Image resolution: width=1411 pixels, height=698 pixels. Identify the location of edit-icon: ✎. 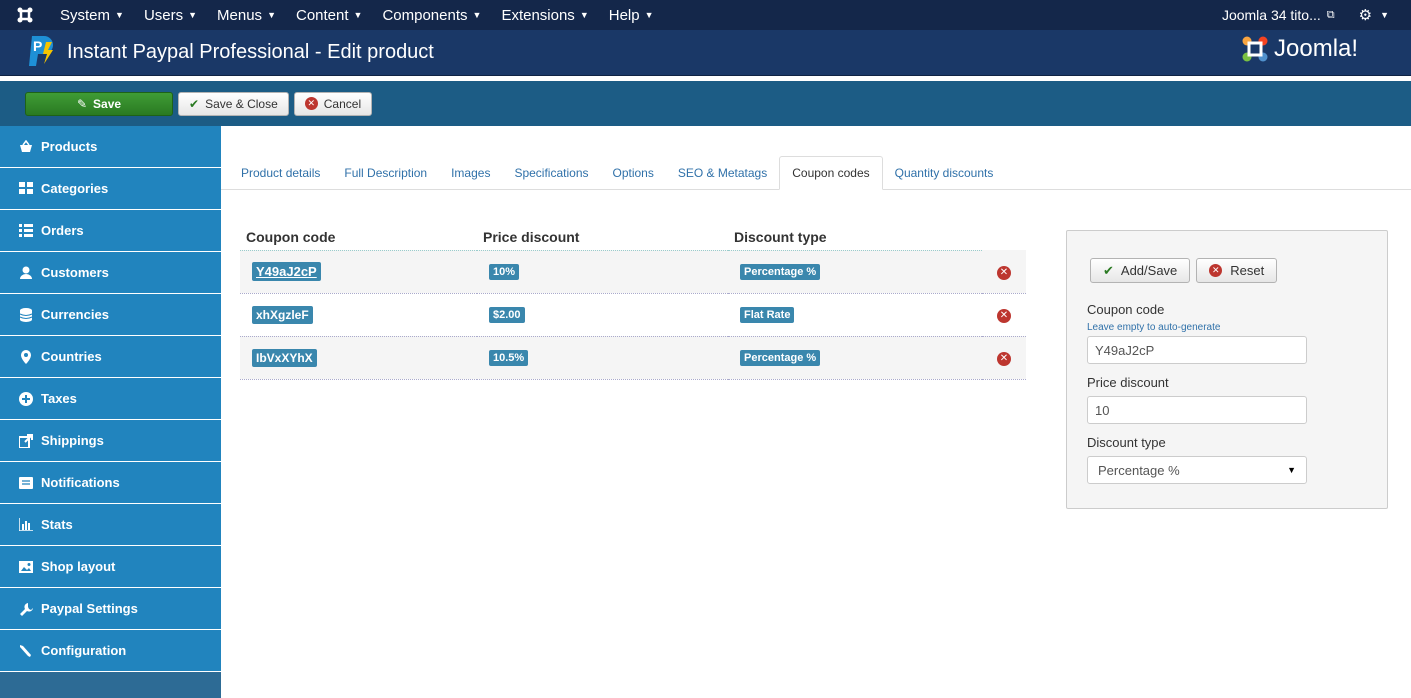
(82, 103).